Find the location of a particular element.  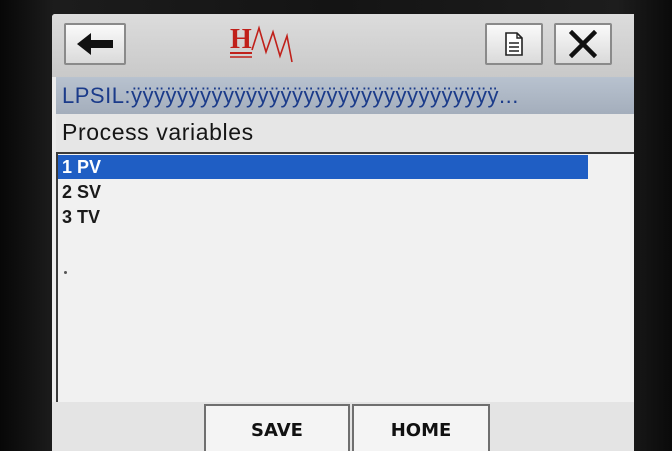

close-button is located at coordinates (583, 44).